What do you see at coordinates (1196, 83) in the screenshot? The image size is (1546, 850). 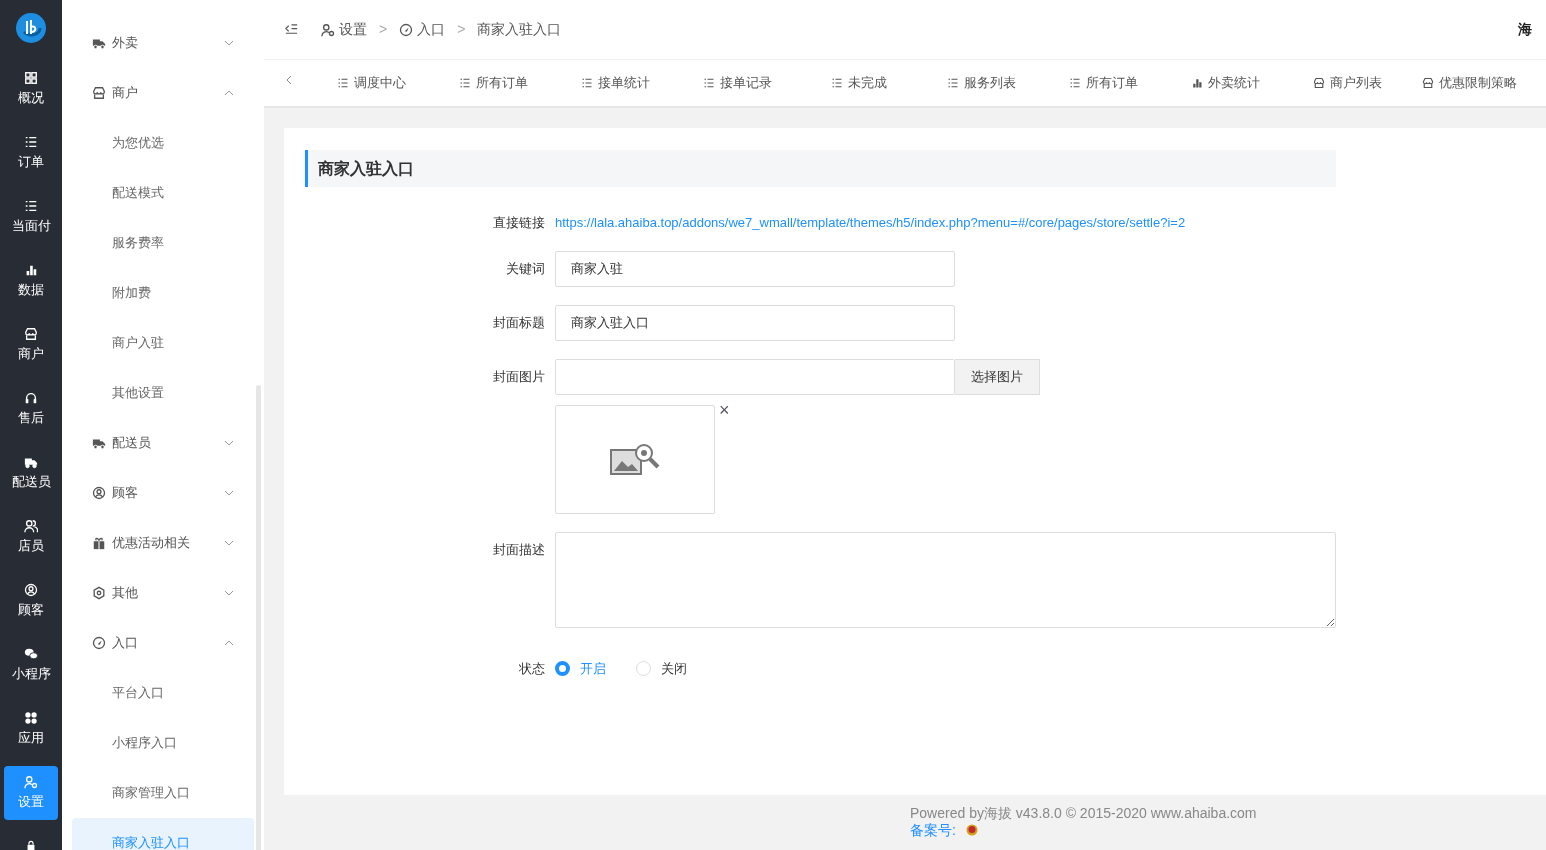 I see `bar-chart-icon` at bounding box center [1196, 83].